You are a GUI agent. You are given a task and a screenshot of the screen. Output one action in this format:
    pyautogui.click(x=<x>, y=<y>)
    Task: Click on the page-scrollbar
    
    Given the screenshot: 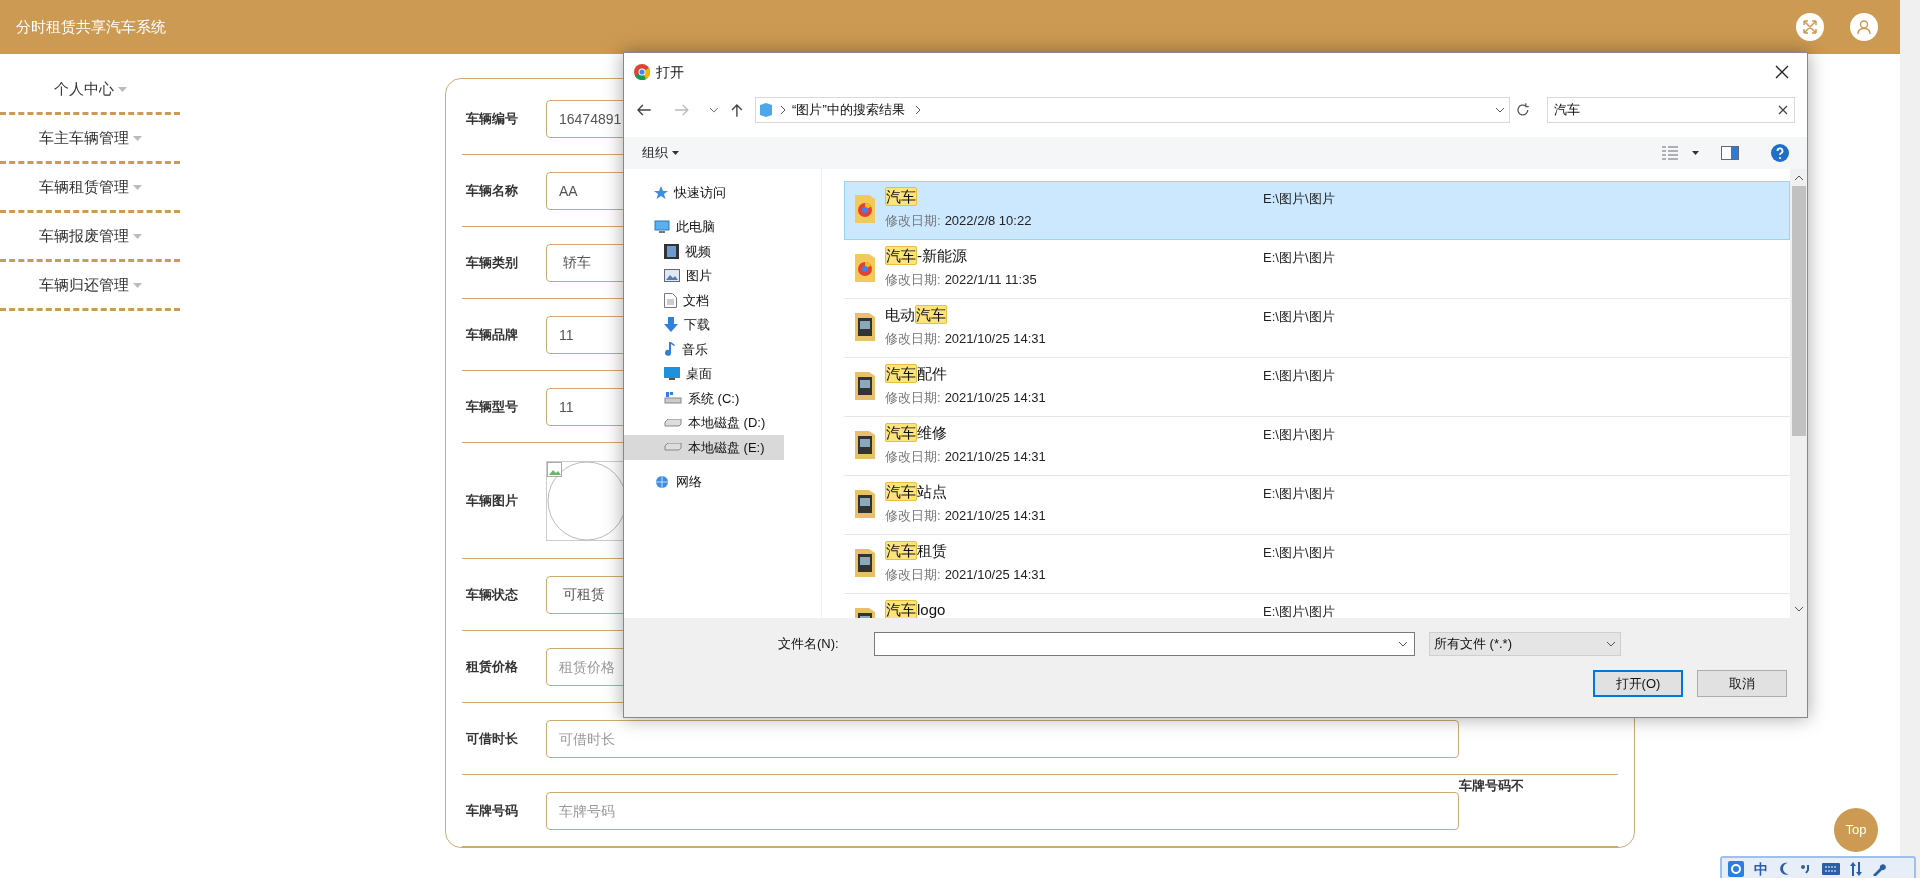 What is the action you would take?
    pyautogui.click(x=1910, y=439)
    